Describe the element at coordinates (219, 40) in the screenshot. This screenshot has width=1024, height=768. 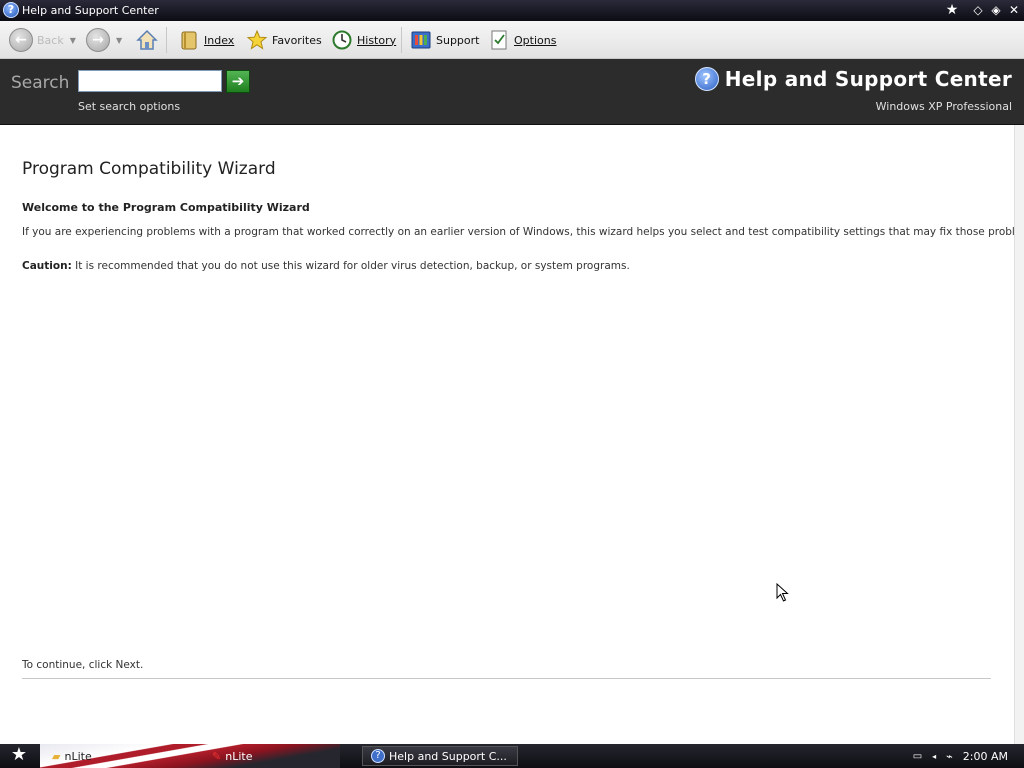
I see `index-label: Index` at that location.